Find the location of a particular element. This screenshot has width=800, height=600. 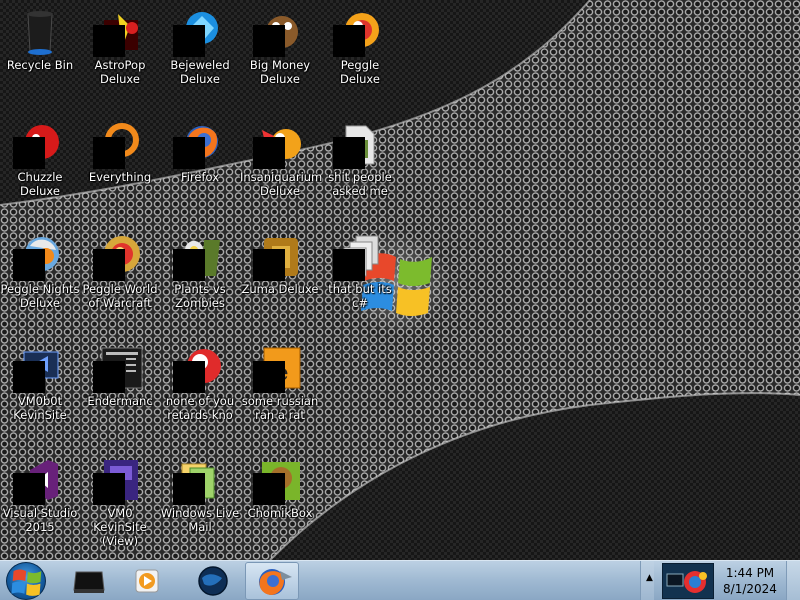

show-desktop-button is located at coordinates (793, 580).